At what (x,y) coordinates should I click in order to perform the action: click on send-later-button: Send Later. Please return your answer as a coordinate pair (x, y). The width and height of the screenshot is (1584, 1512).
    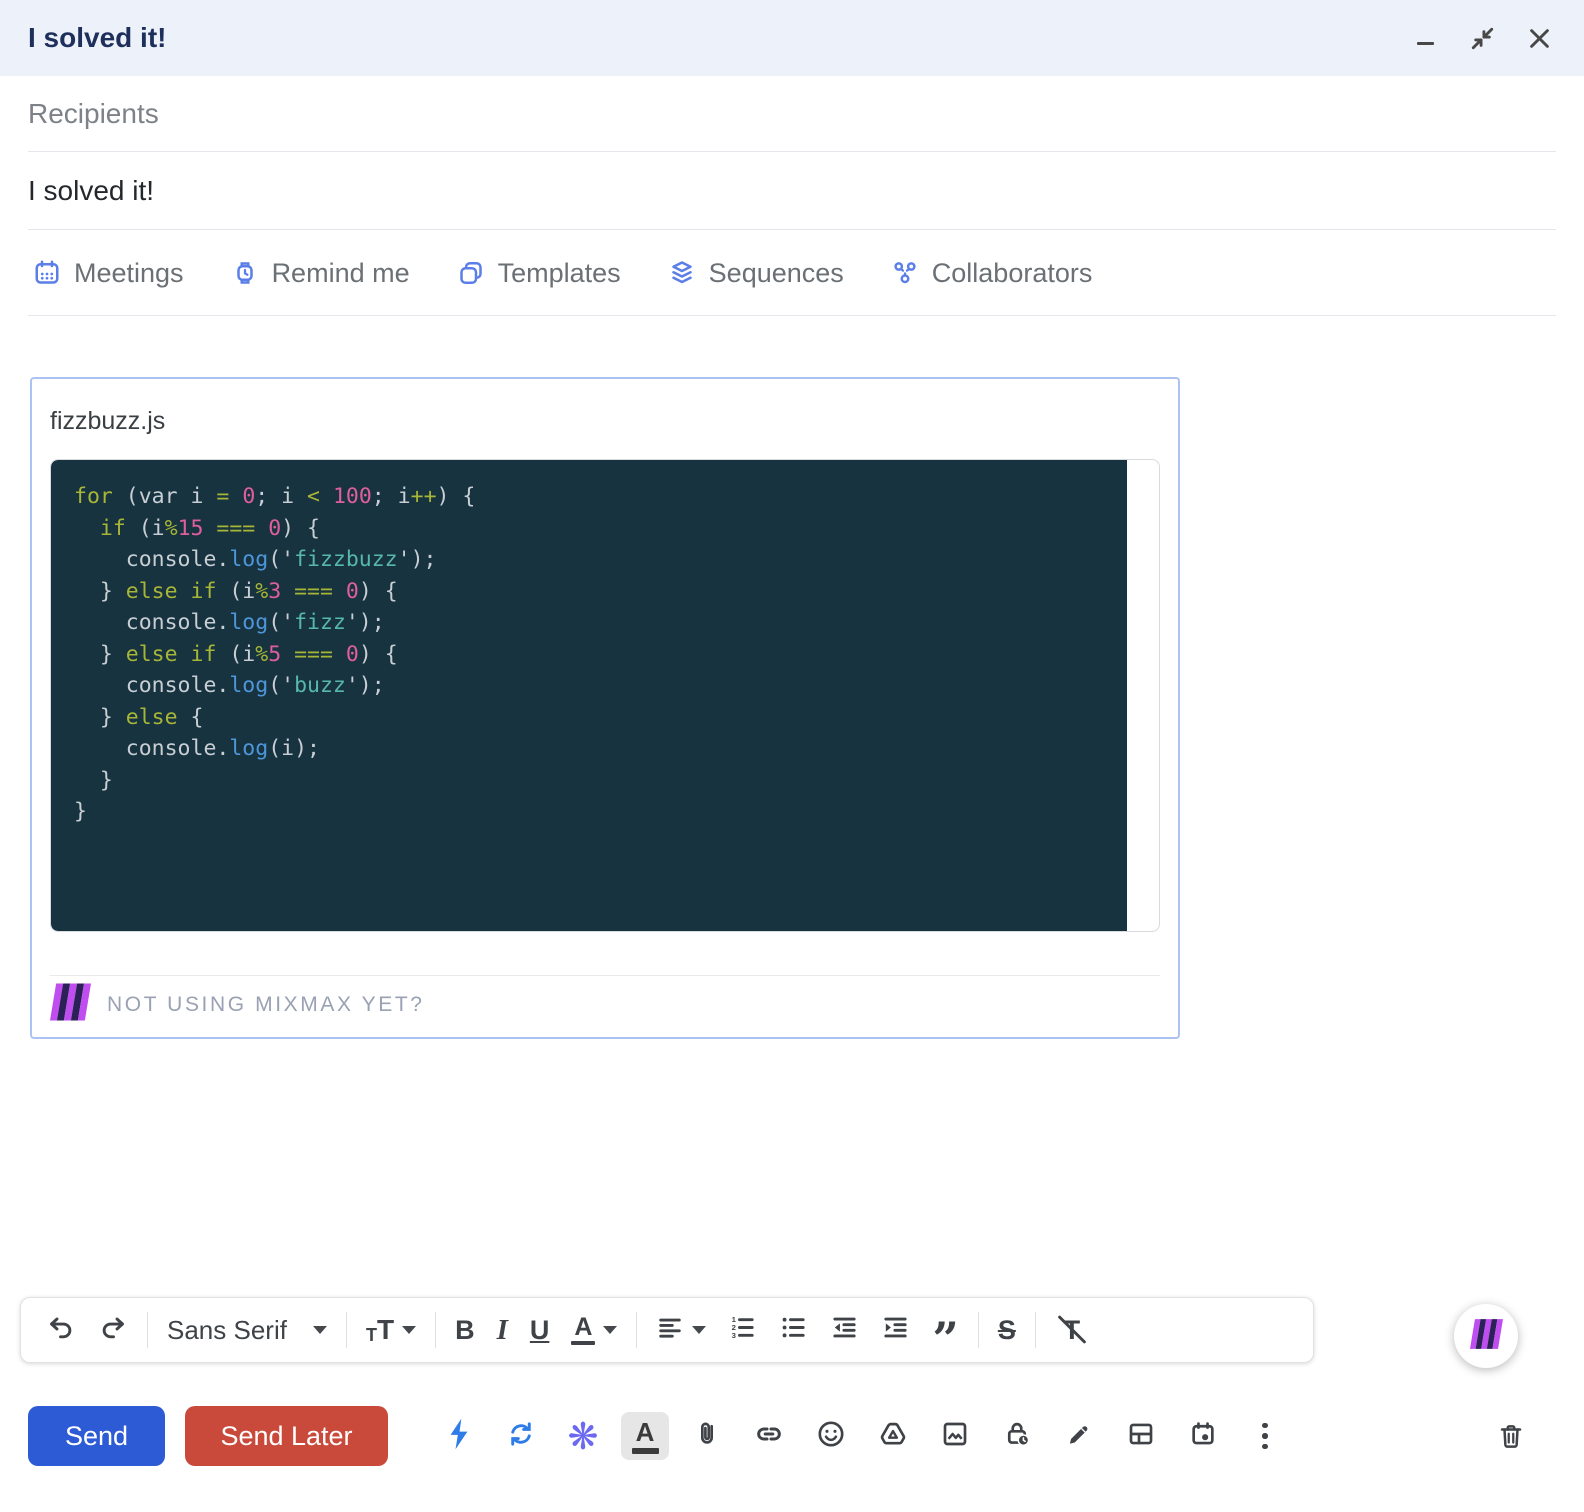
    Looking at the image, I should click on (286, 1436).